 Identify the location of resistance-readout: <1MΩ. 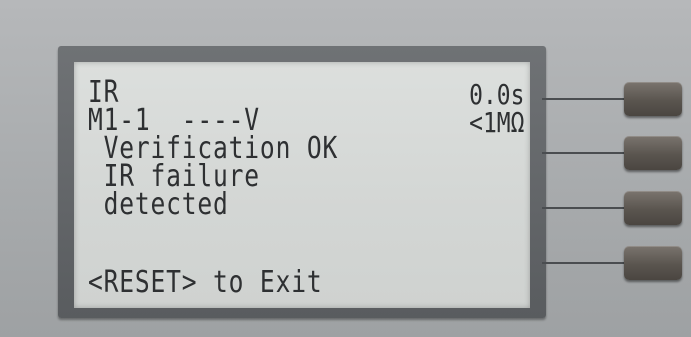
(496, 122).